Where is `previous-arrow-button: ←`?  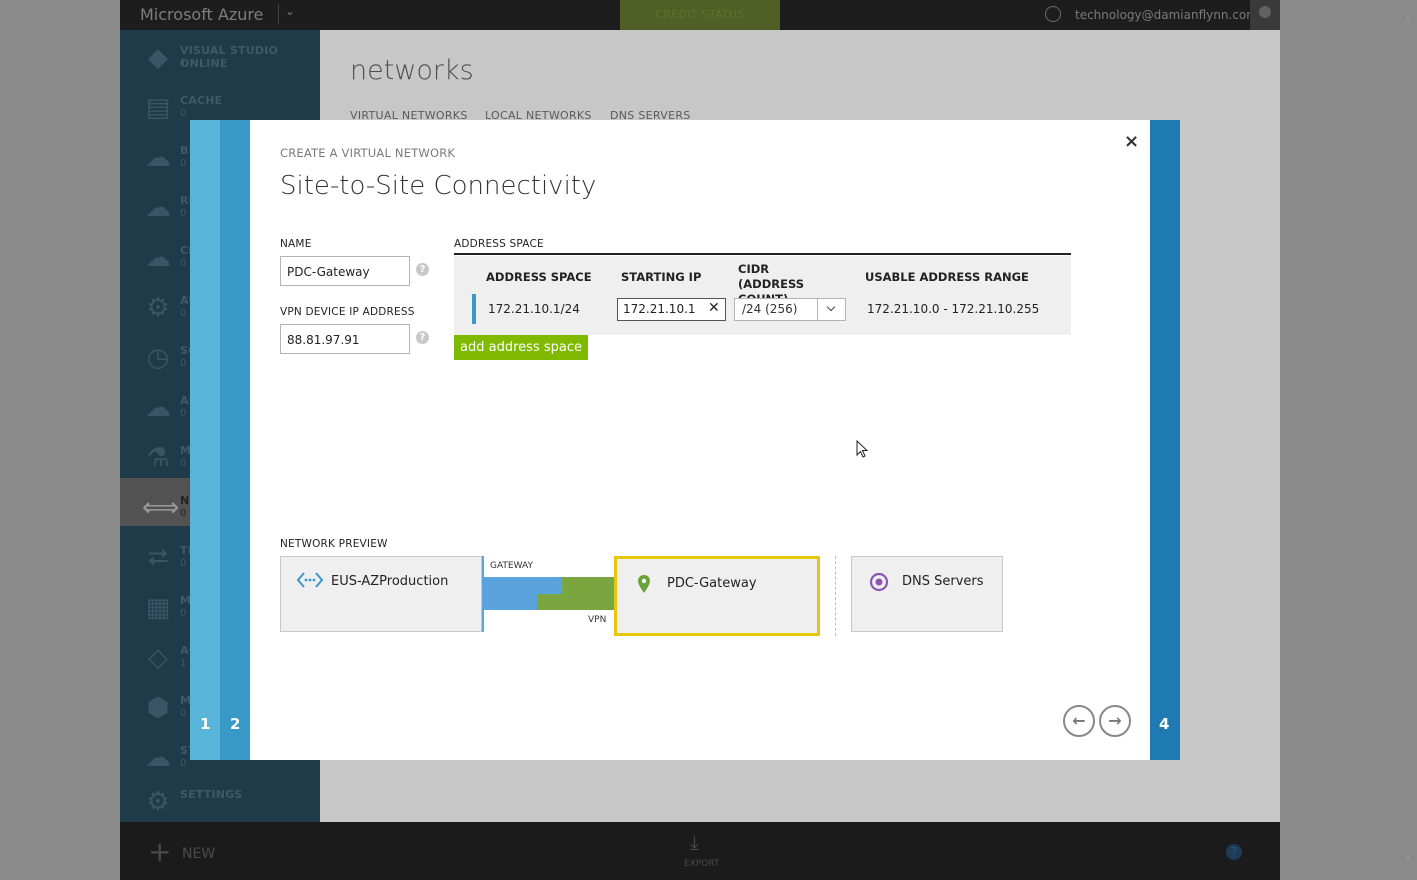 previous-arrow-button: ← is located at coordinates (1079, 721).